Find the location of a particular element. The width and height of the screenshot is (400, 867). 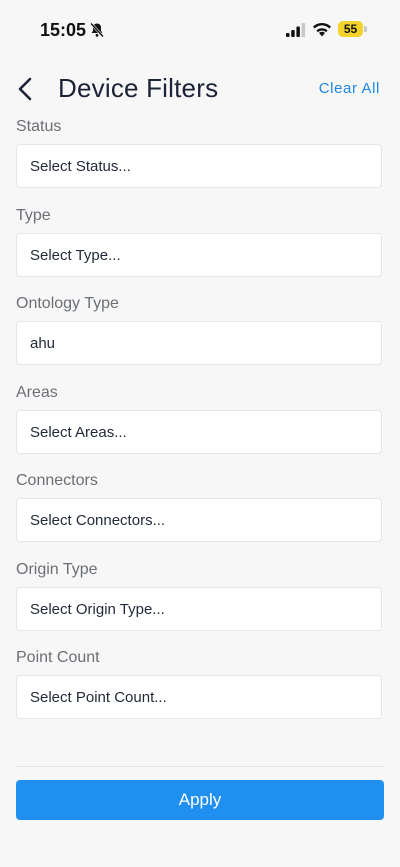

bell-slash-icon is located at coordinates (97, 30).